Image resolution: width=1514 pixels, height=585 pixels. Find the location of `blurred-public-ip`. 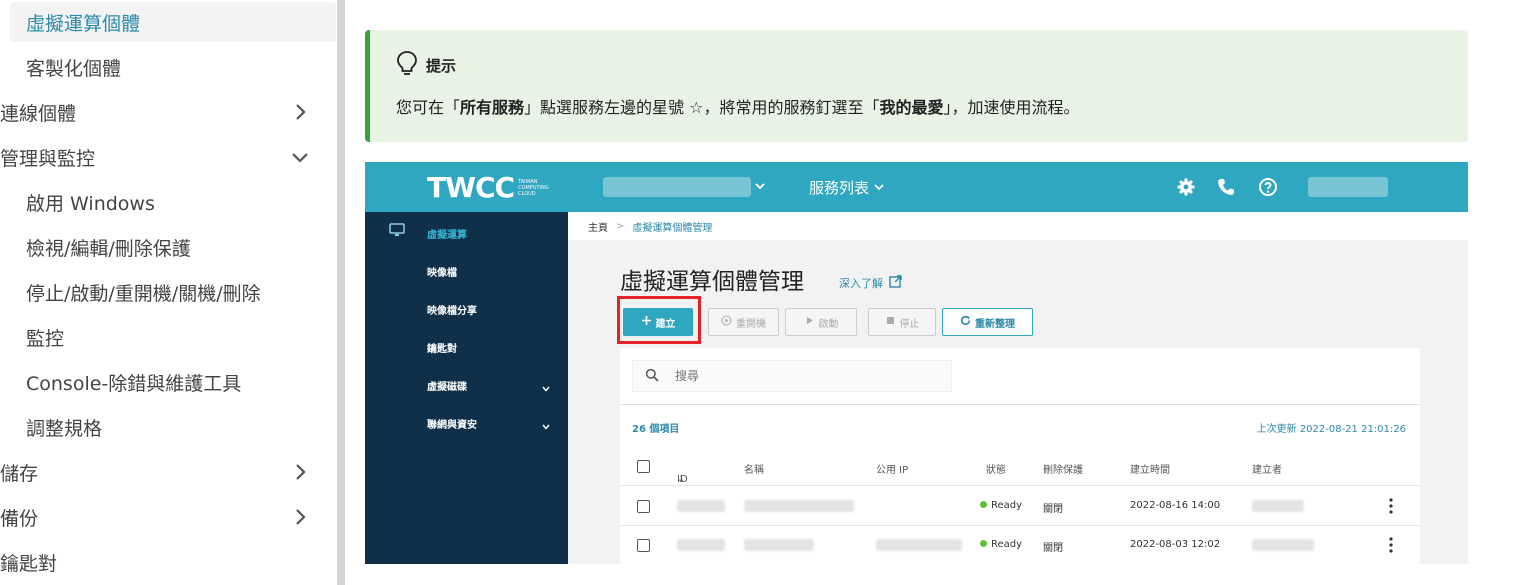

blurred-public-ip is located at coordinates (919, 545).